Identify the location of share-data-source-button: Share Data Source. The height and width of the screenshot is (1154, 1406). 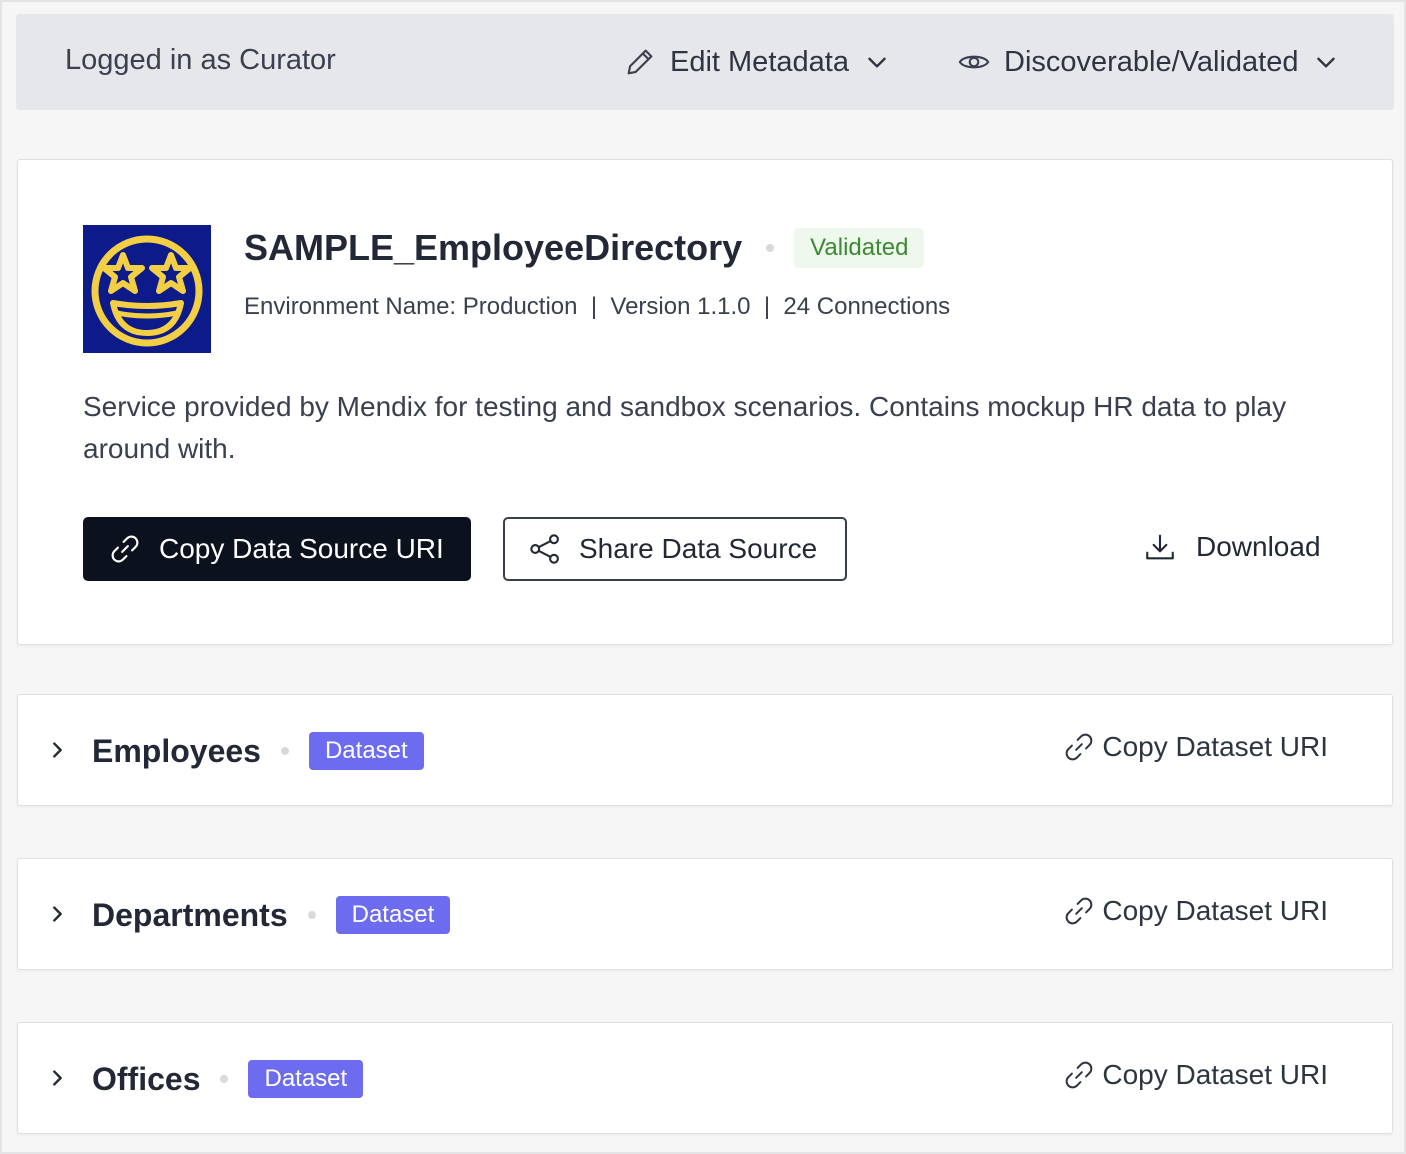
(675, 549).